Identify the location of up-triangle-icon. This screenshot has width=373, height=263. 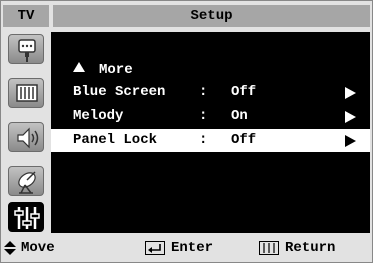
(79, 67).